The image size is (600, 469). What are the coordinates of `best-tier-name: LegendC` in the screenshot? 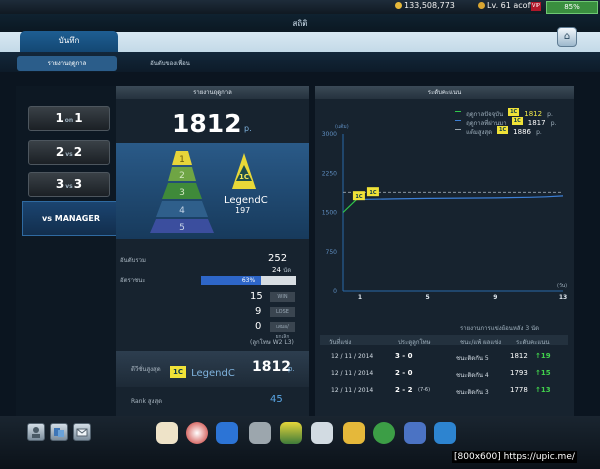 It's located at (213, 373).